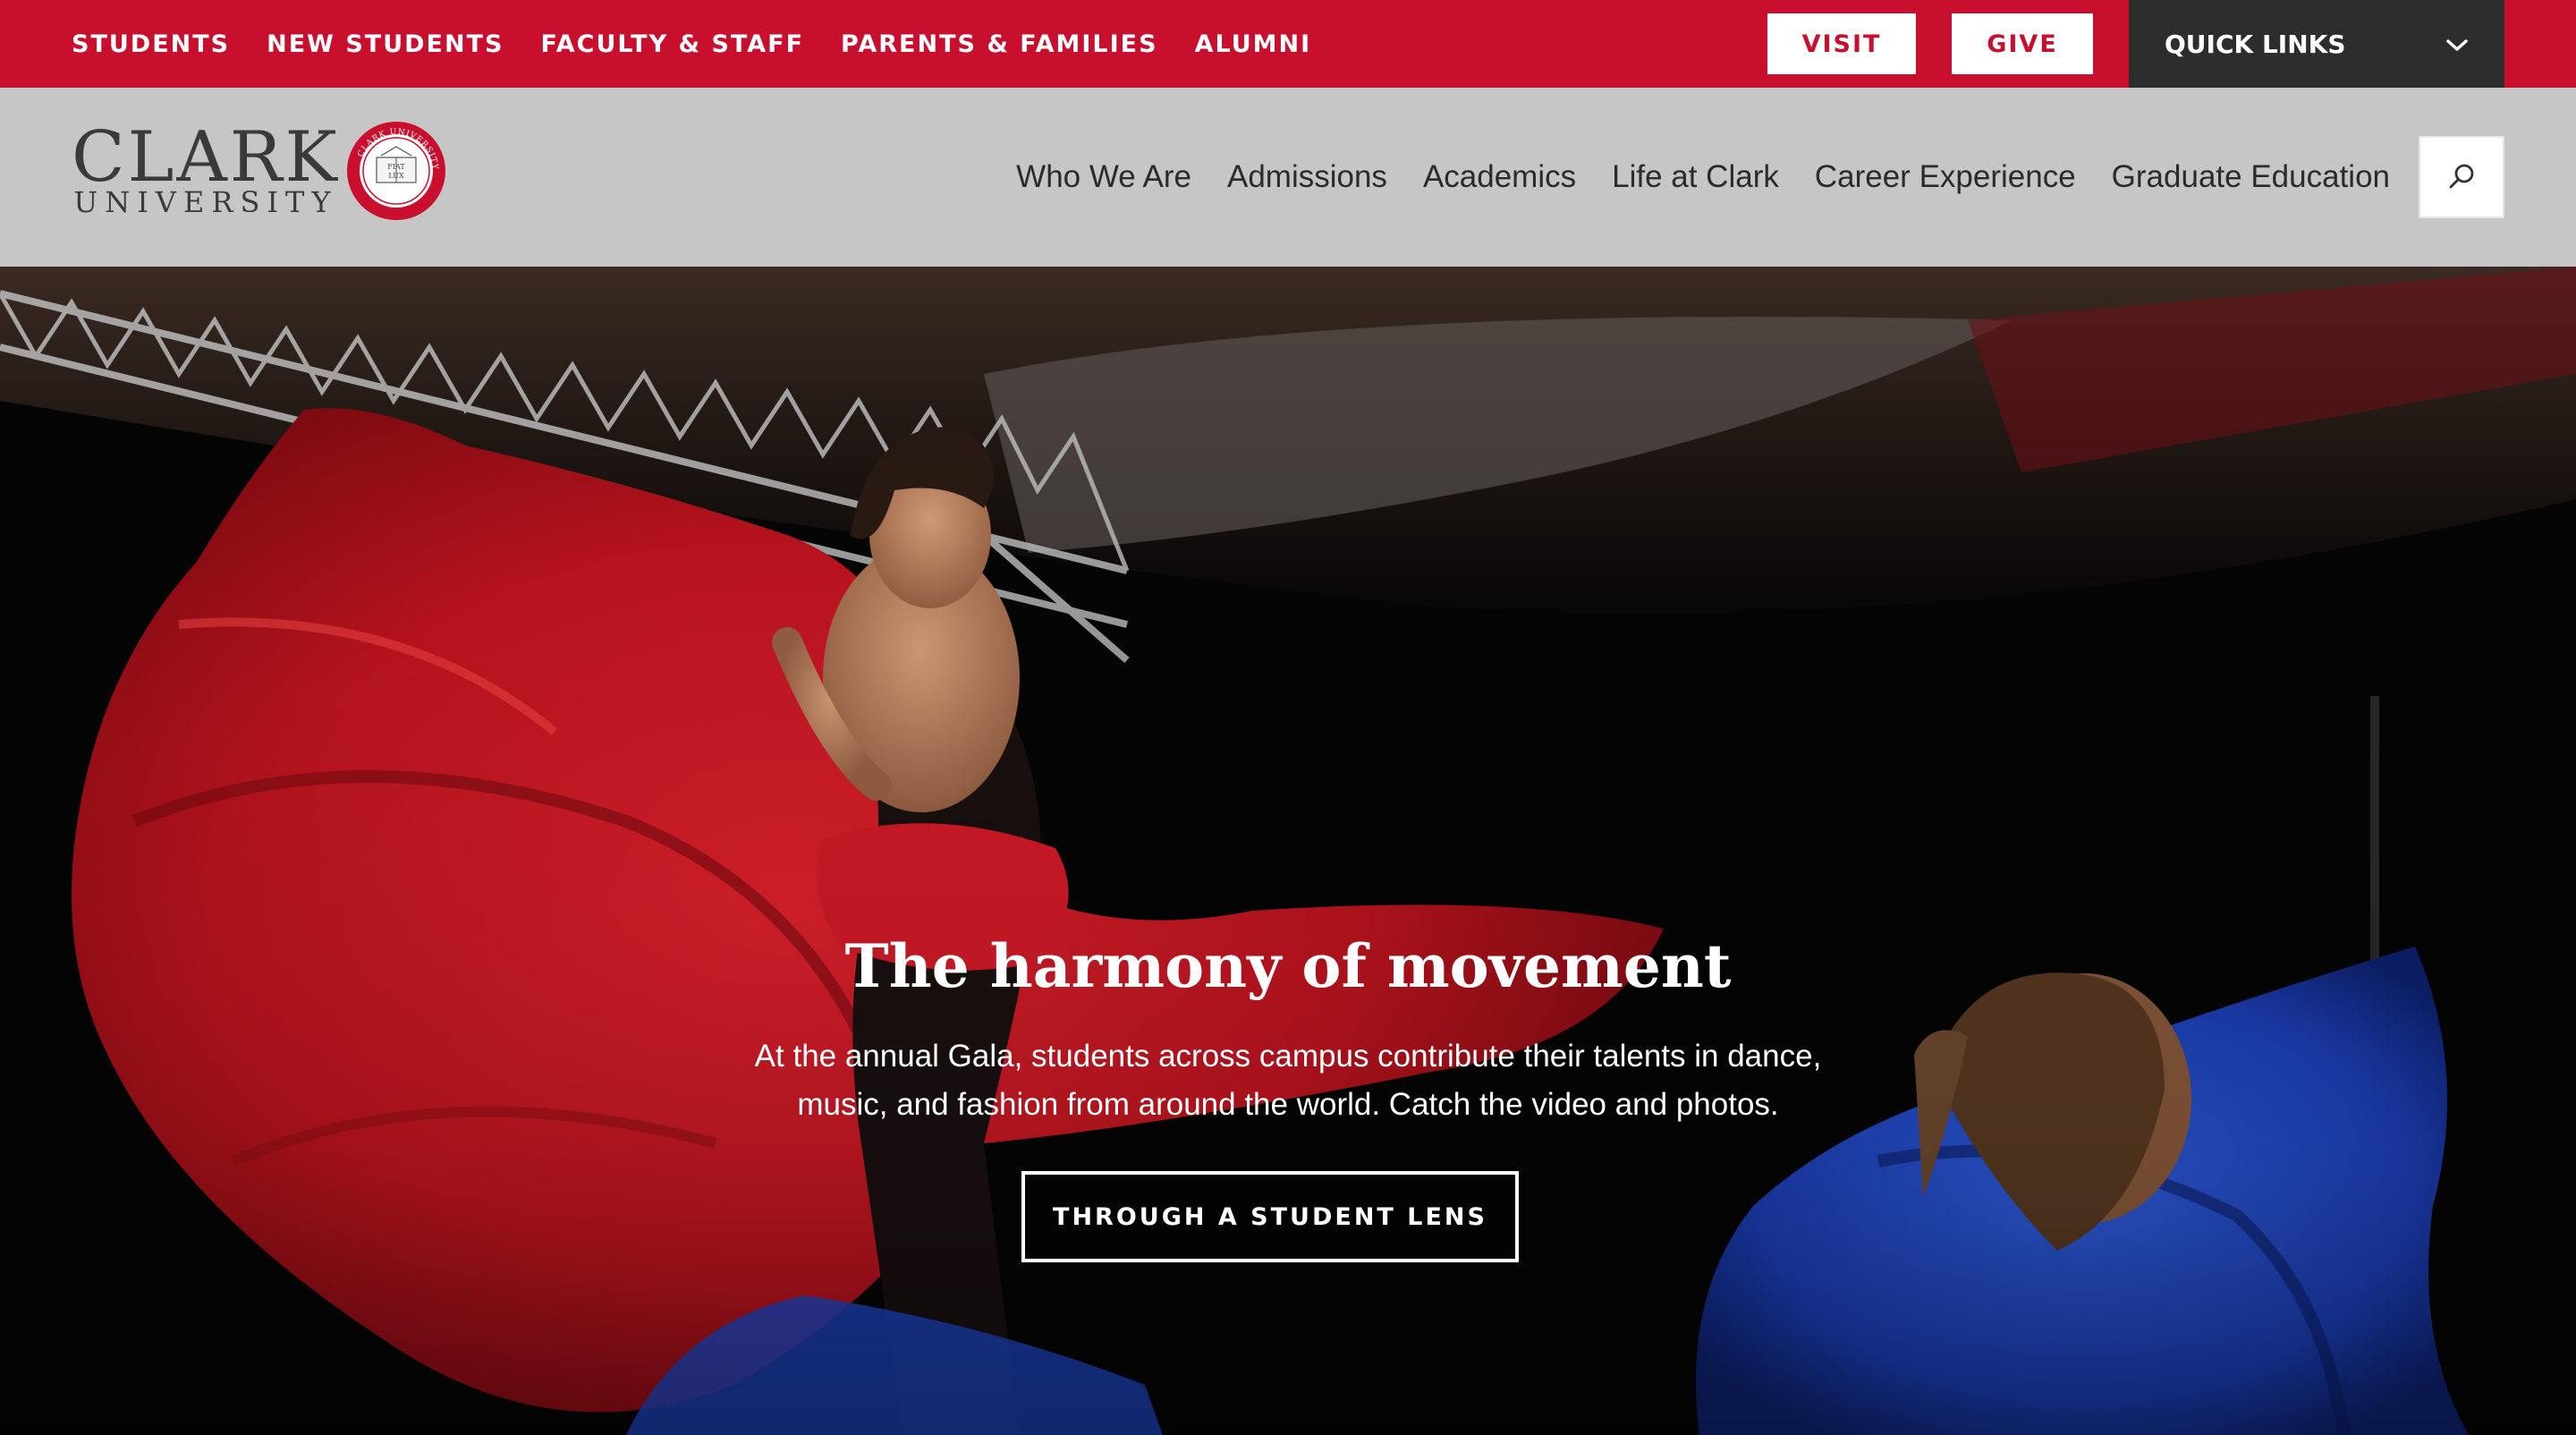 The image size is (2576, 1435). What do you see at coordinates (2255, 44) in the screenshot?
I see `quick-links-label: QUICK LINKS` at bounding box center [2255, 44].